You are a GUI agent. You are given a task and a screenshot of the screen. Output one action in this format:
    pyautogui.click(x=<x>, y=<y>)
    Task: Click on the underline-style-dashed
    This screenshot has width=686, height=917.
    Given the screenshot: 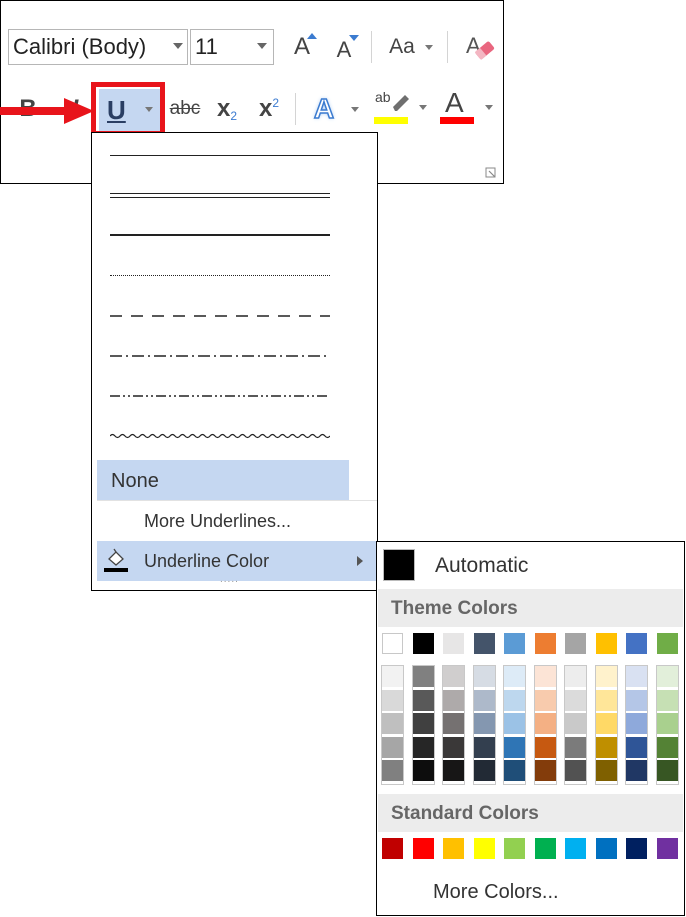 What is the action you would take?
    pyautogui.click(x=220, y=316)
    